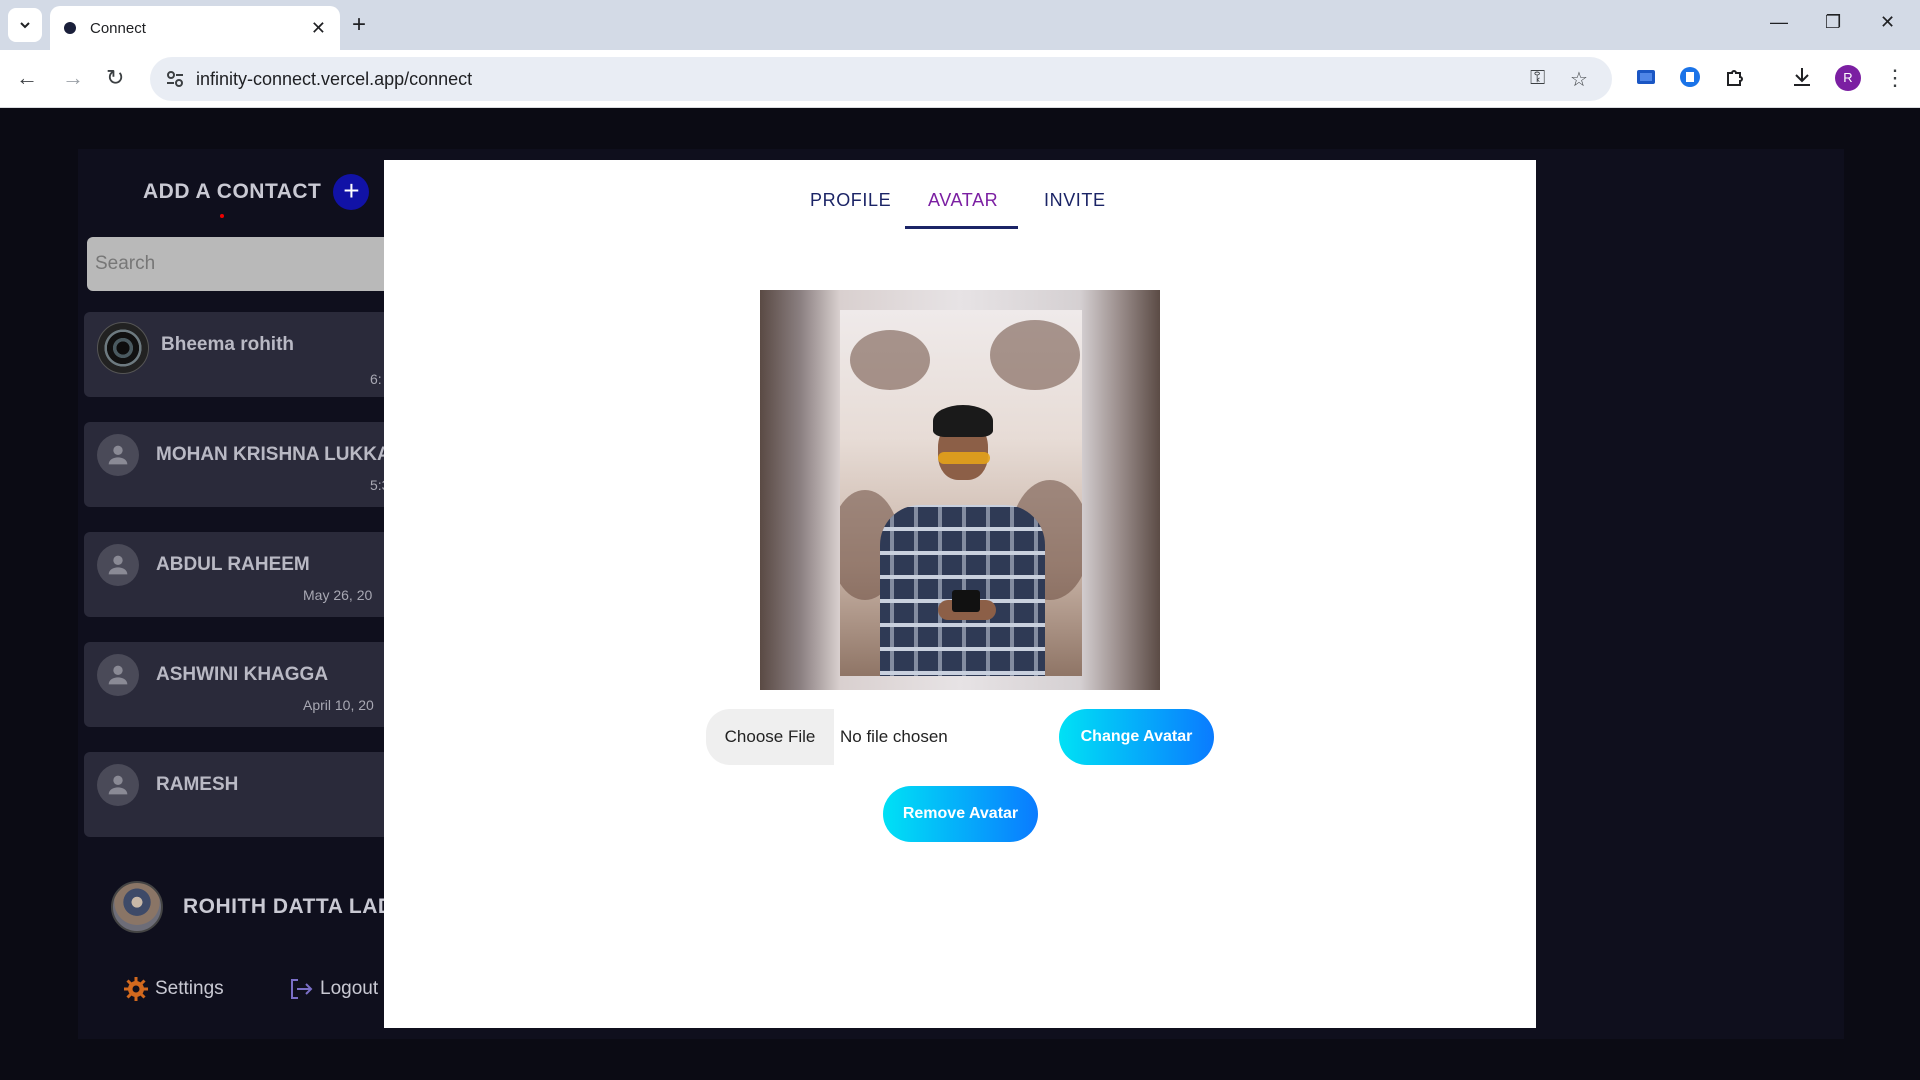 This screenshot has height=1080, width=1920. I want to click on current-user-name: ROHITH DATTA LAD, so click(288, 906).